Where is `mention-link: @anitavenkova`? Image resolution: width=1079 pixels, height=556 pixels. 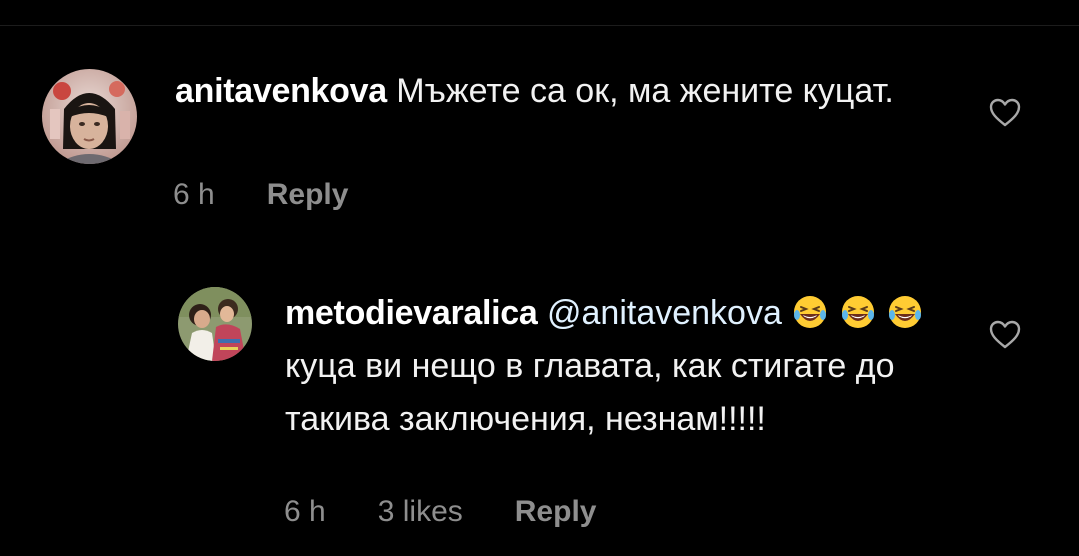 mention-link: @anitavenkova is located at coordinates (664, 313).